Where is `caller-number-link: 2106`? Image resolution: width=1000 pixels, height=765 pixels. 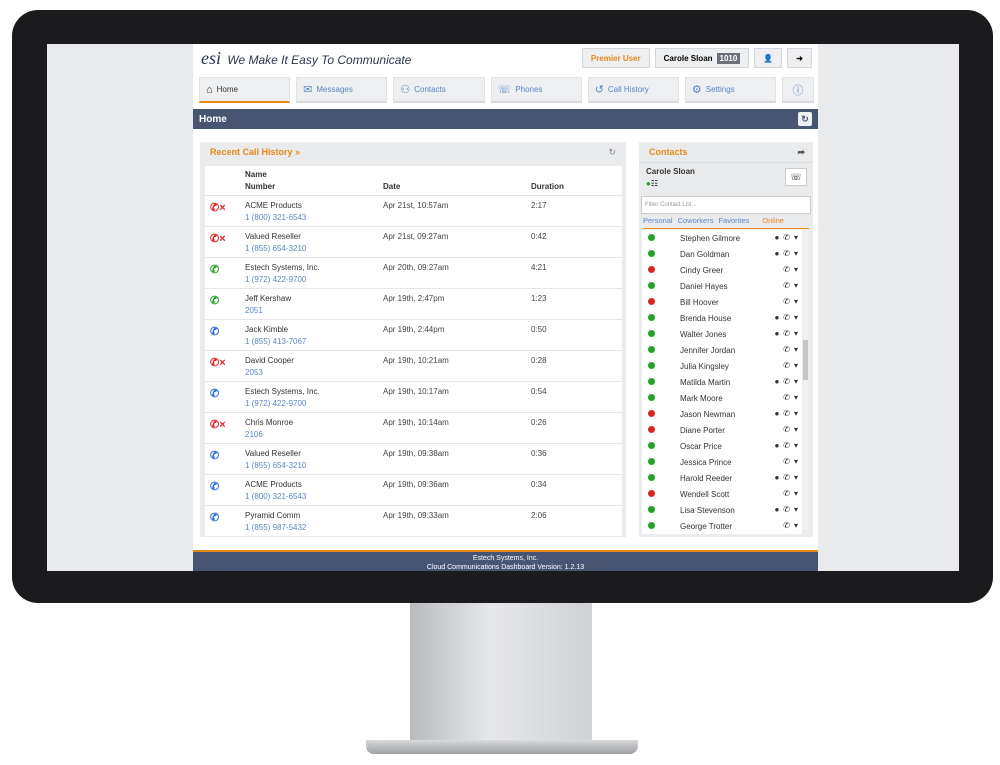
caller-number-link: 2106 is located at coordinates (254, 434).